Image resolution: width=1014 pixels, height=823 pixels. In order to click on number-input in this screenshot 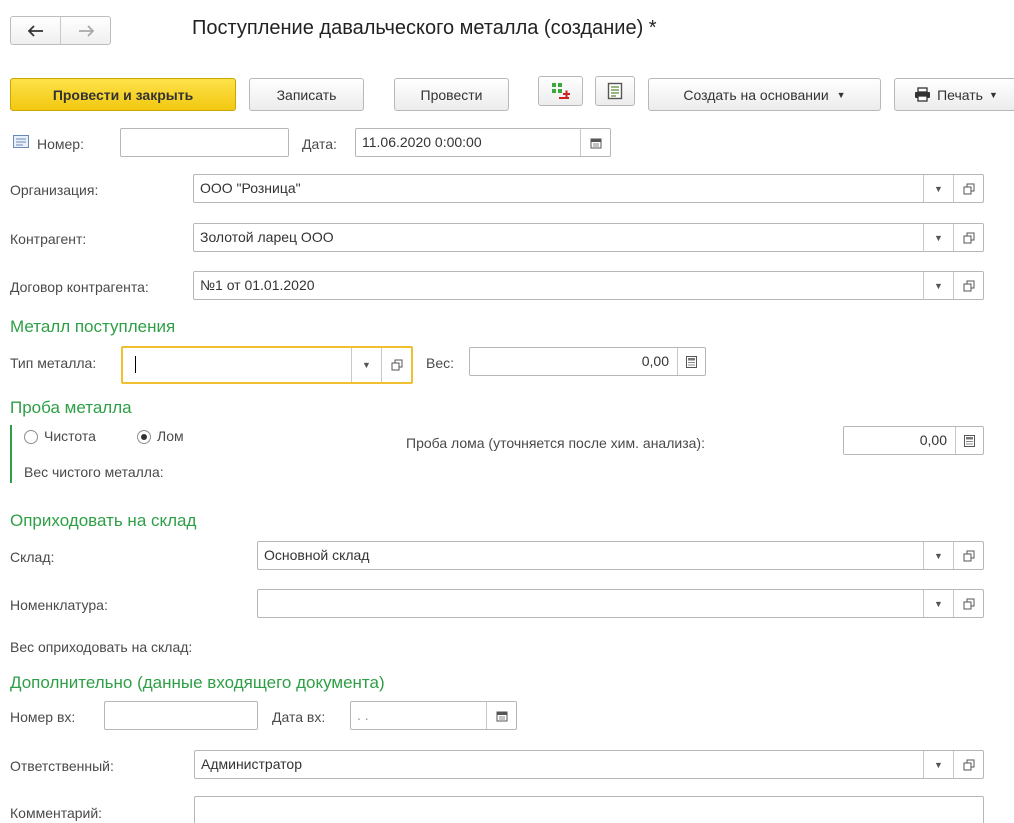, I will do `click(204, 142)`.